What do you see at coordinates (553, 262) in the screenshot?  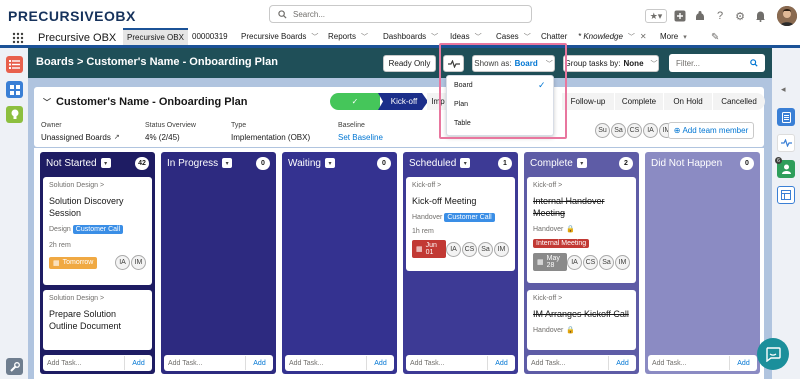 I see `due-date-text: May 28` at bounding box center [553, 262].